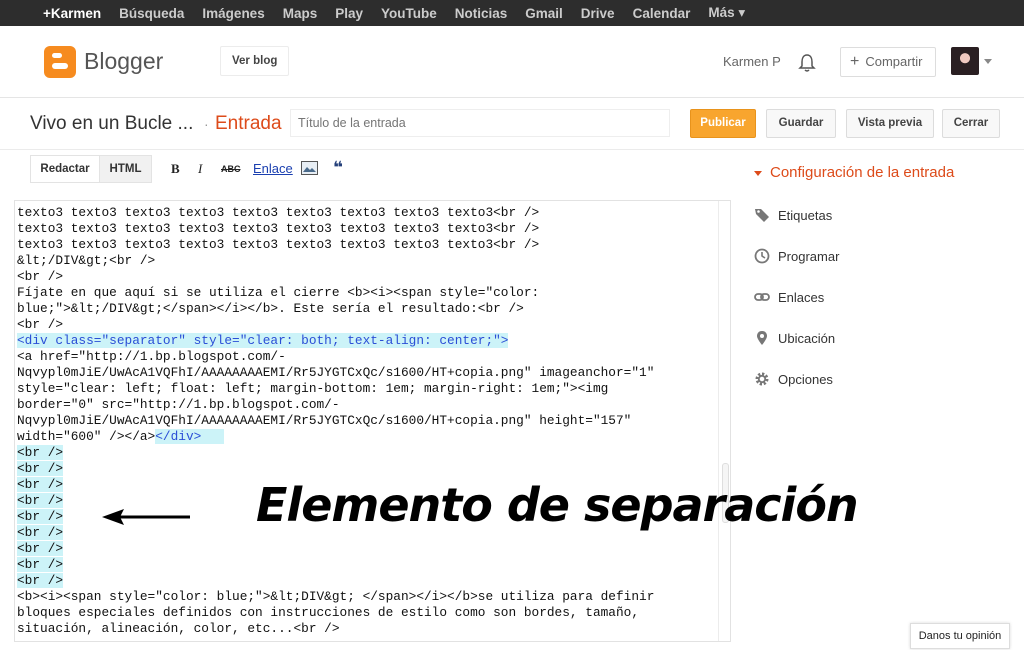  I want to click on tab-html: HTML, so click(125, 169).